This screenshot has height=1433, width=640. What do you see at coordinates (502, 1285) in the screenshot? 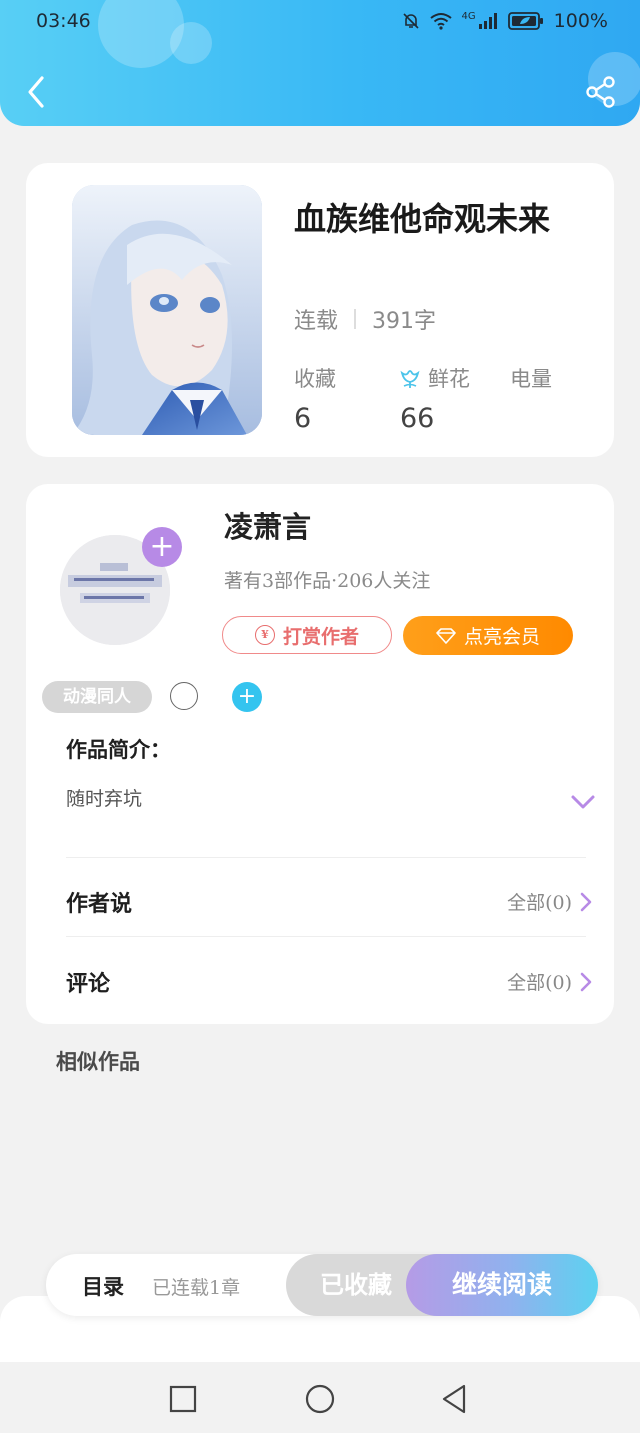
I see `continue-reading-button: 继续阅读` at bounding box center [502, 1285].